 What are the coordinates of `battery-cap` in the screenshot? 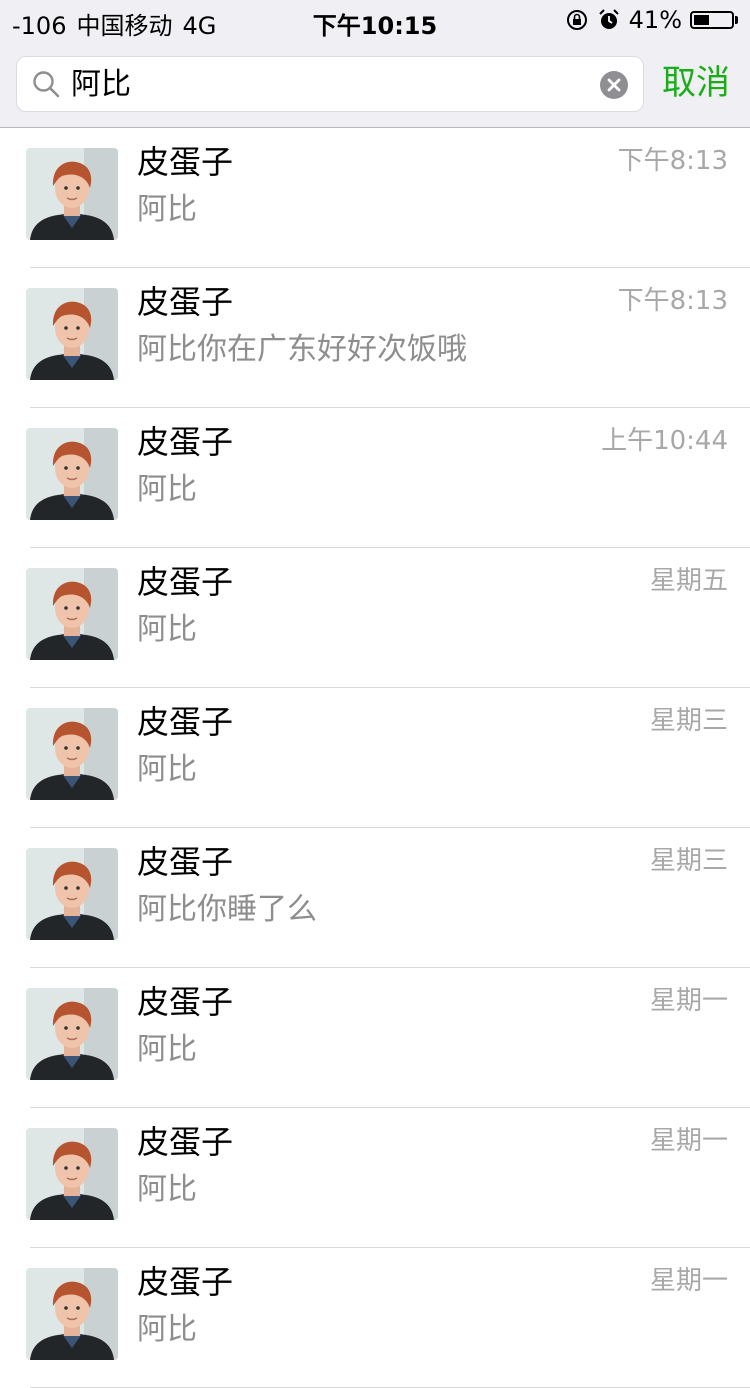 It's located at (736, 20).